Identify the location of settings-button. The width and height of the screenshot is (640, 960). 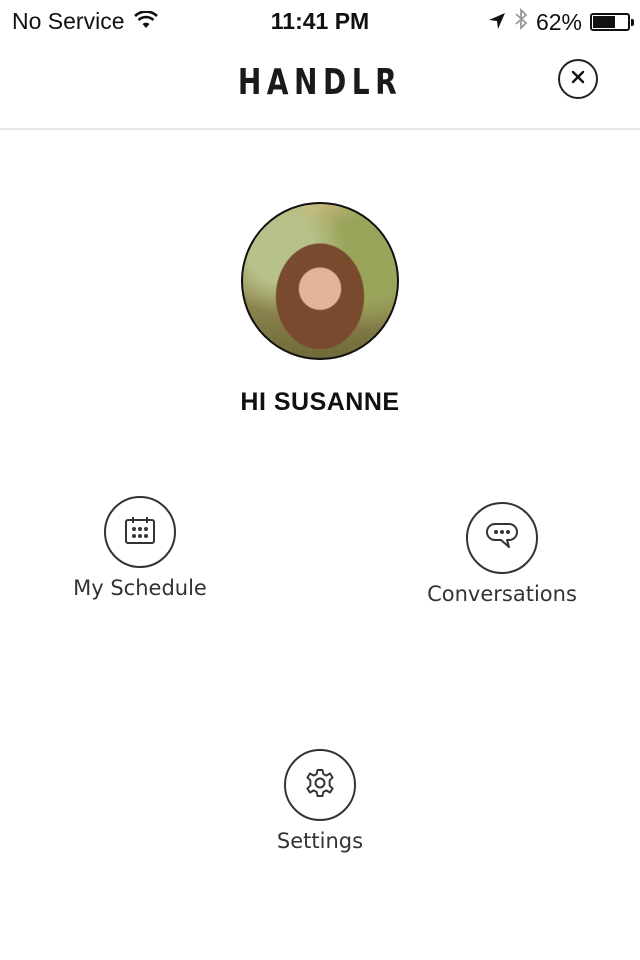
(320, 785).